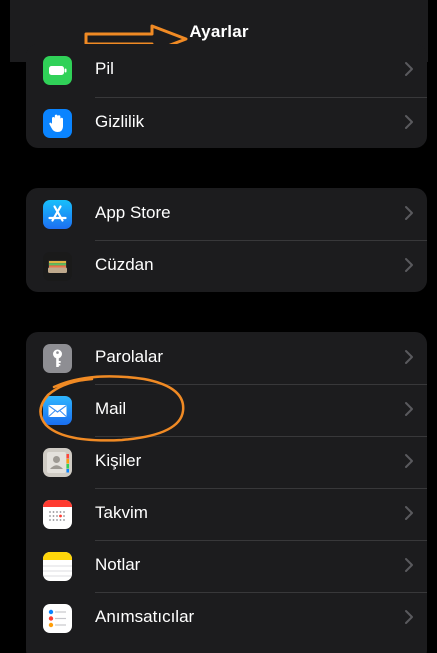  What do you see at coordinates (226, 514) in the screenshot?
I see `settings-row-calendar: Takvim` at bounding box center [226, 514].